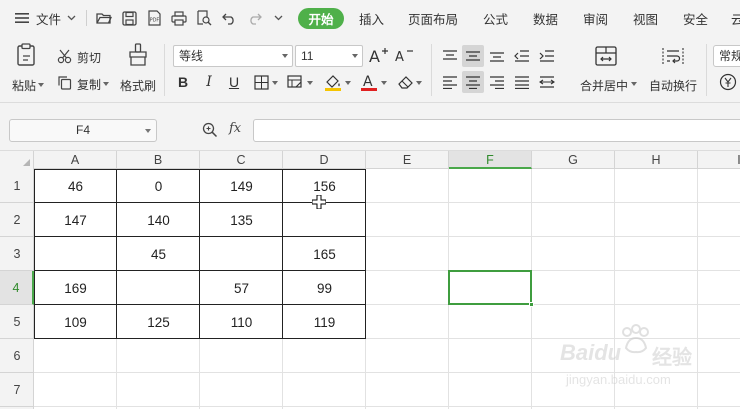  Describe the element at coordinates (129, 18) in the screenshot. I see `save-icon` at that location.